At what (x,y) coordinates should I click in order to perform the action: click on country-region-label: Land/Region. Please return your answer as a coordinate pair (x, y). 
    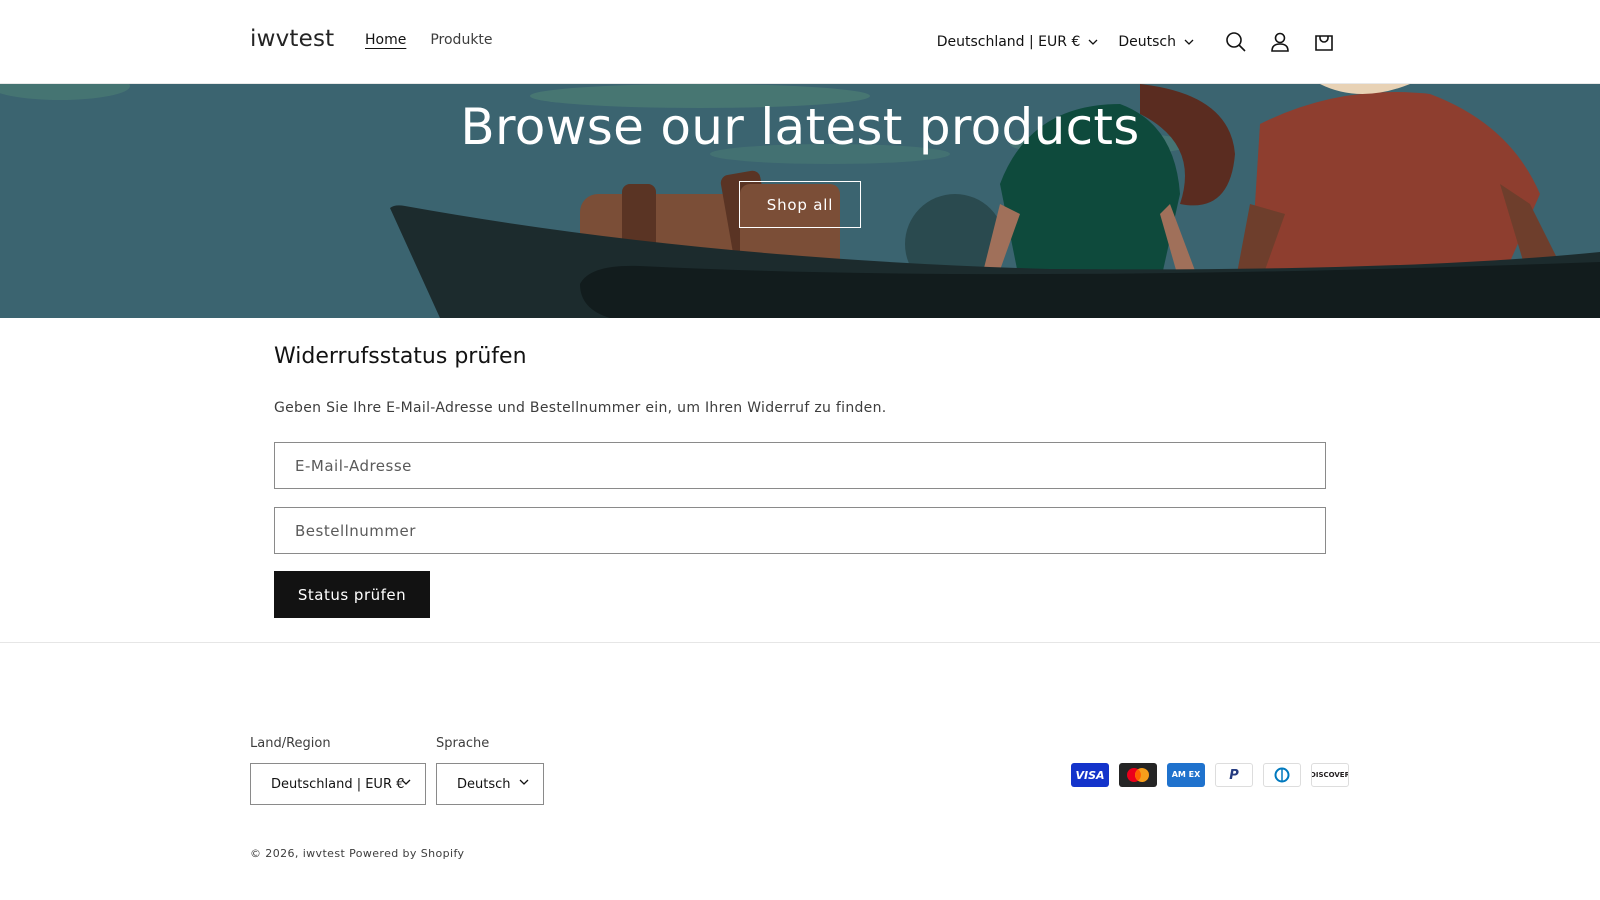
    Looking at the image, I should click on (290, 743).